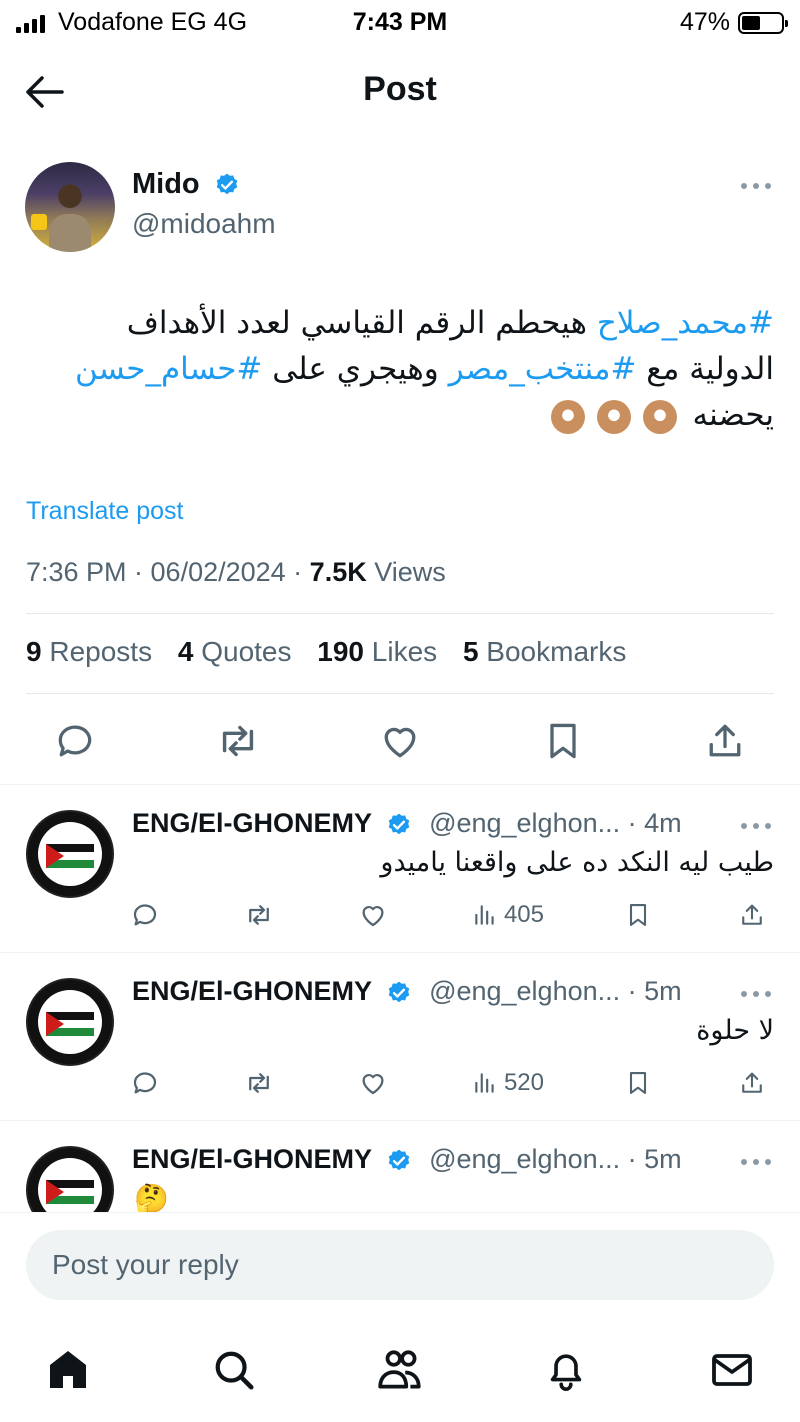 The width and height of the screenshot is (800, 1422). Describe the element at coordinates (577, 862) in the screenshot. I see `reply-text: طيب ليه النكد ده على واقعنا ياميدو` at that location.